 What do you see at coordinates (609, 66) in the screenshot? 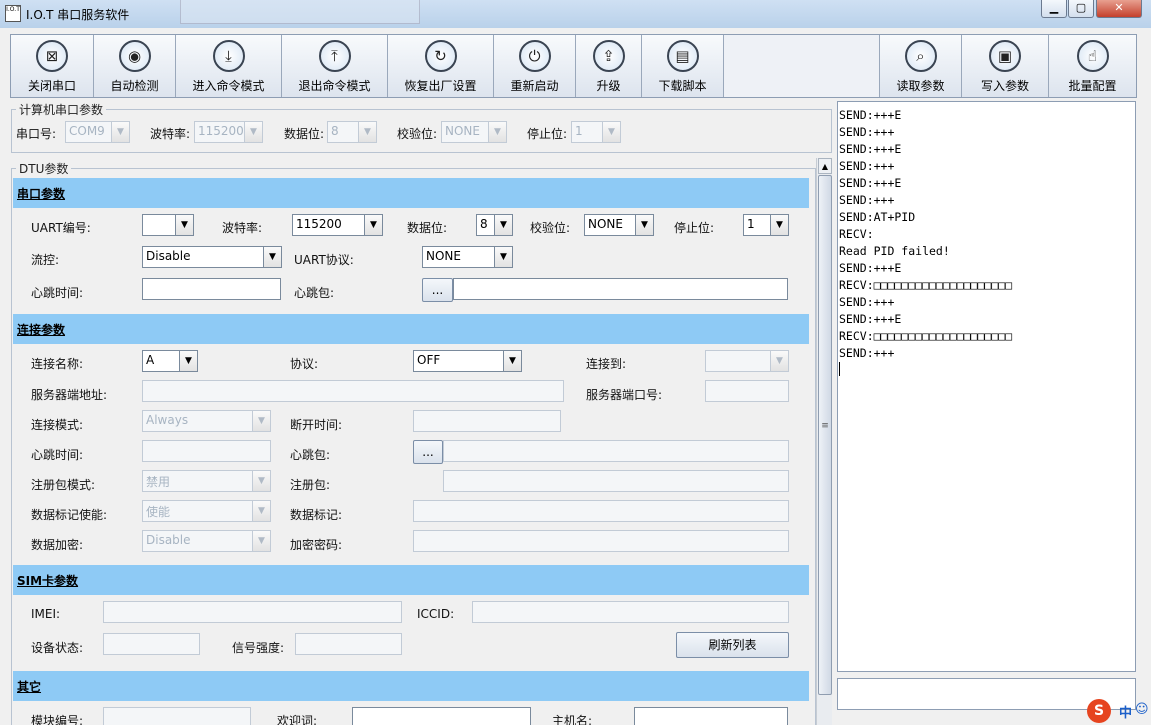
I see `upgrade-button: ⇪ 升级` at bounding box center [609, 66].